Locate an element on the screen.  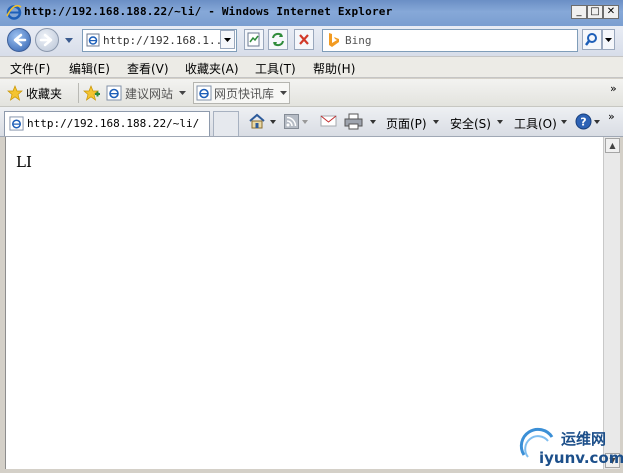
menu-edit: 编辑(E) is located at coordinates (89, 68).